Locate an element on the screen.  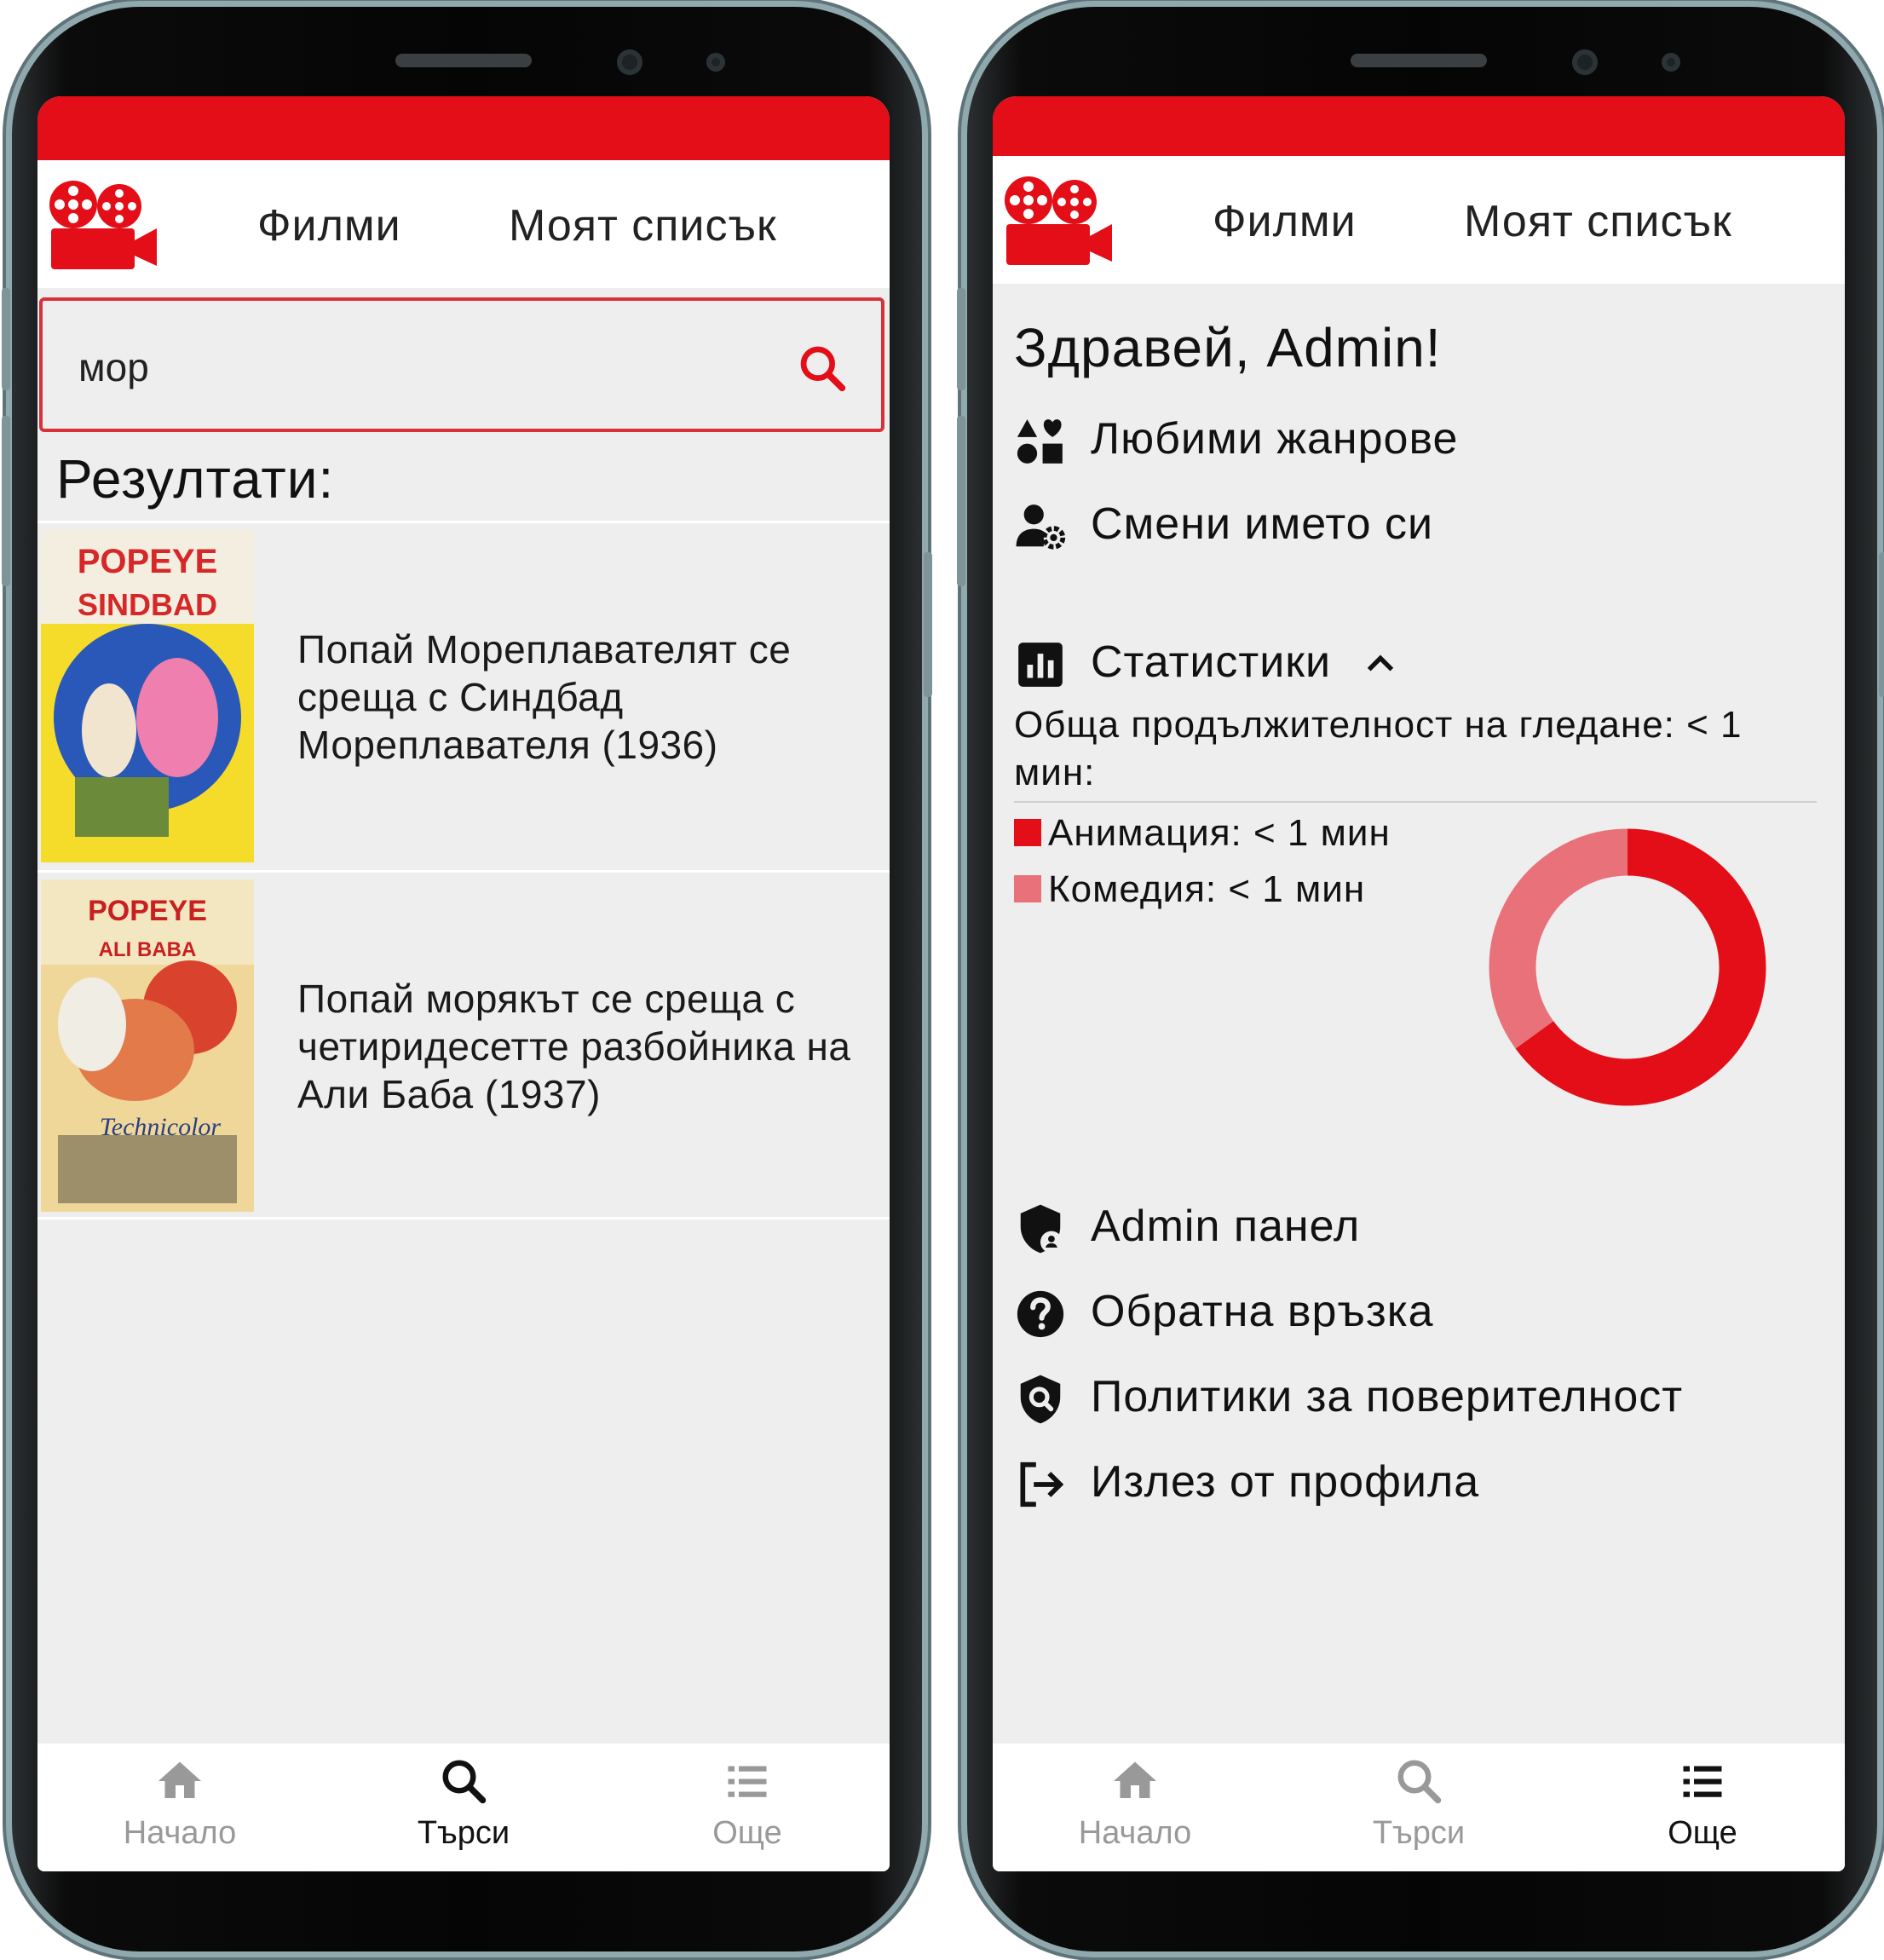
search-input is located at coordinates (428, 368).